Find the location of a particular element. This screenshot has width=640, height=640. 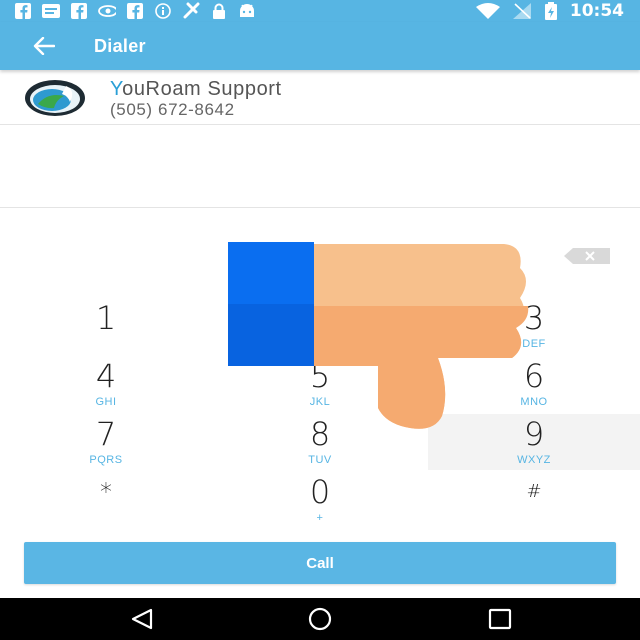

wifi-icon is located at coordinates (487, 11).